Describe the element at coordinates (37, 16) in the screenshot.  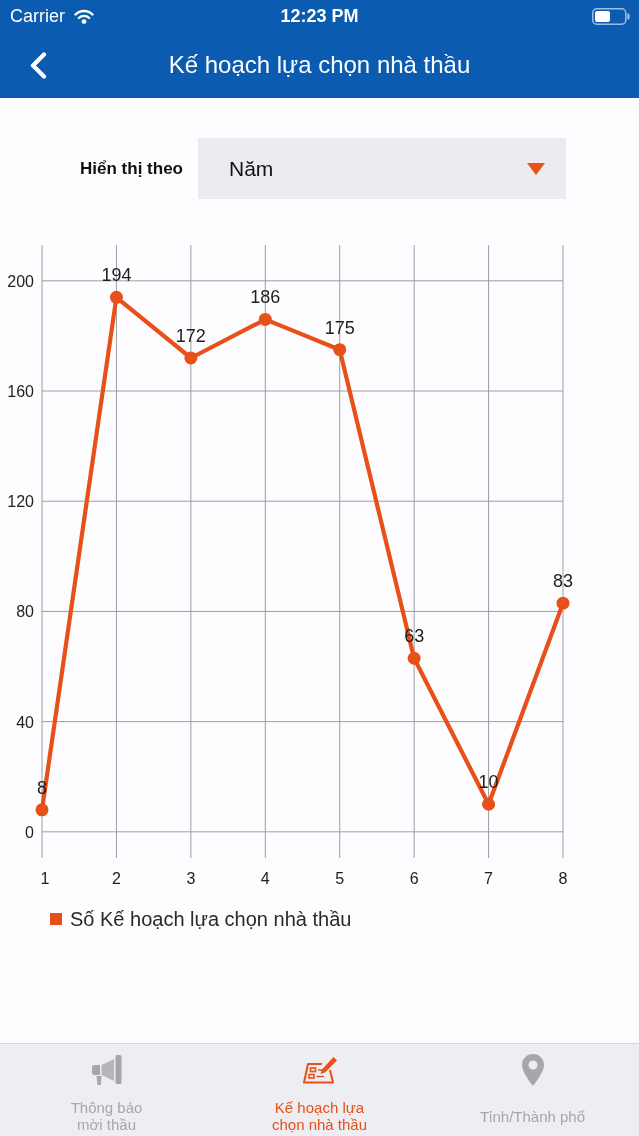
I see `carrier-label: Carrier` at that location.